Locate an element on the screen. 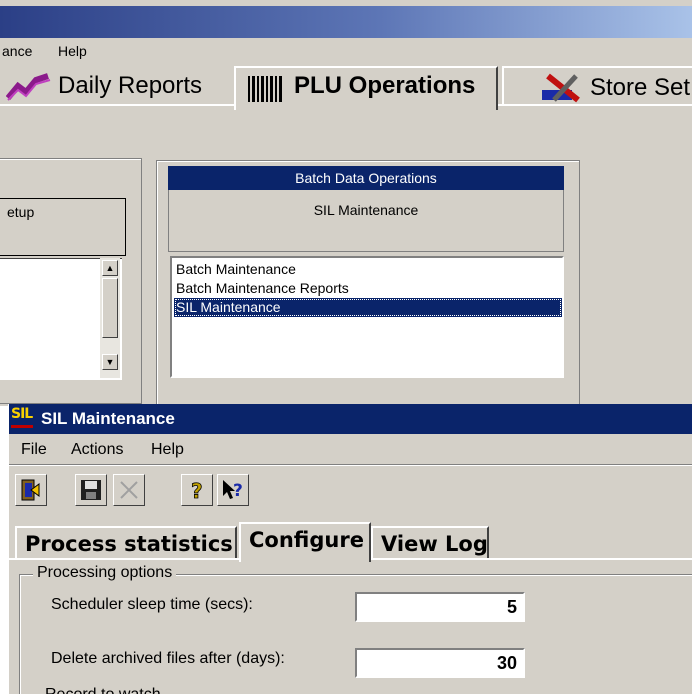 The image size is (692, 694). left-list-scrollbar: ▲ ▼ is located at coordinates (110, 318).